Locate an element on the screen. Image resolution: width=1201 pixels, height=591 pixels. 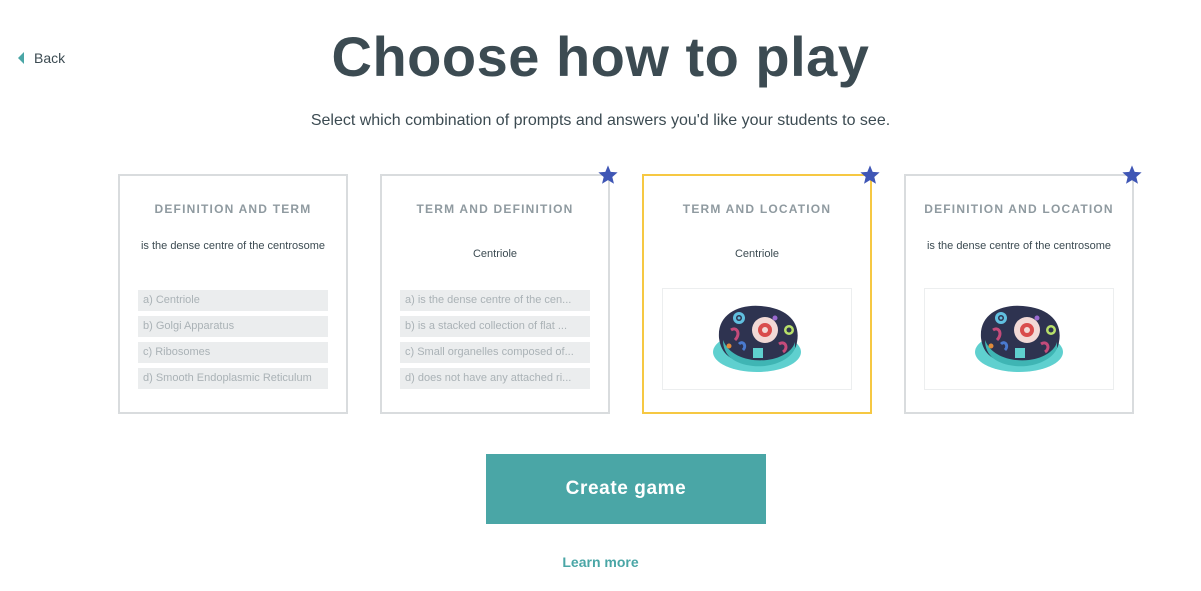
page-title: Choose how to play is located at coordinates (600, 56).